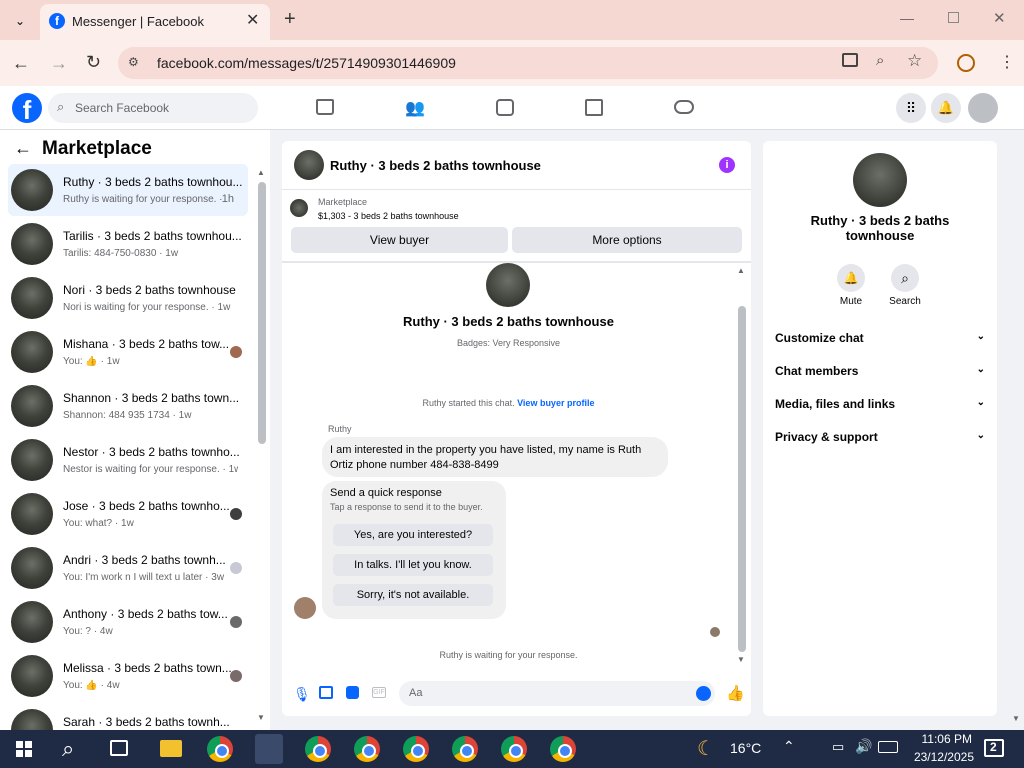  What do you see at coordinates (27, 109) in the screenshot?
I see `facebook-logo-icon: f` at bounding box center [27, 109].